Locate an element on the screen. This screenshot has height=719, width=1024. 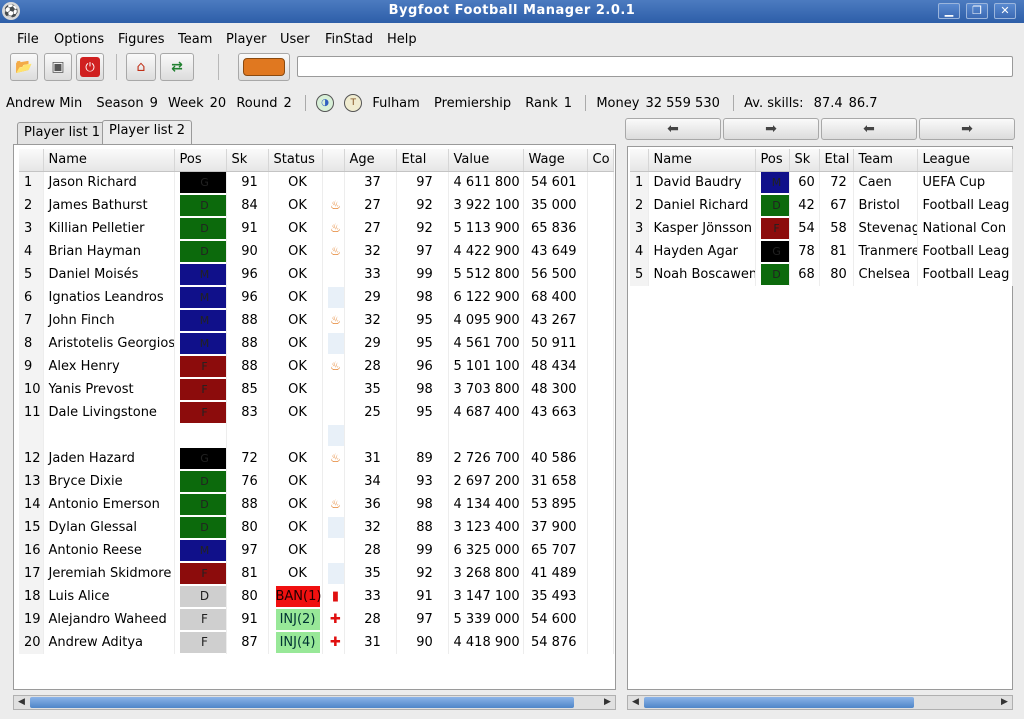
player-name: Daniel Moisés is located at coordinates (109, 274).